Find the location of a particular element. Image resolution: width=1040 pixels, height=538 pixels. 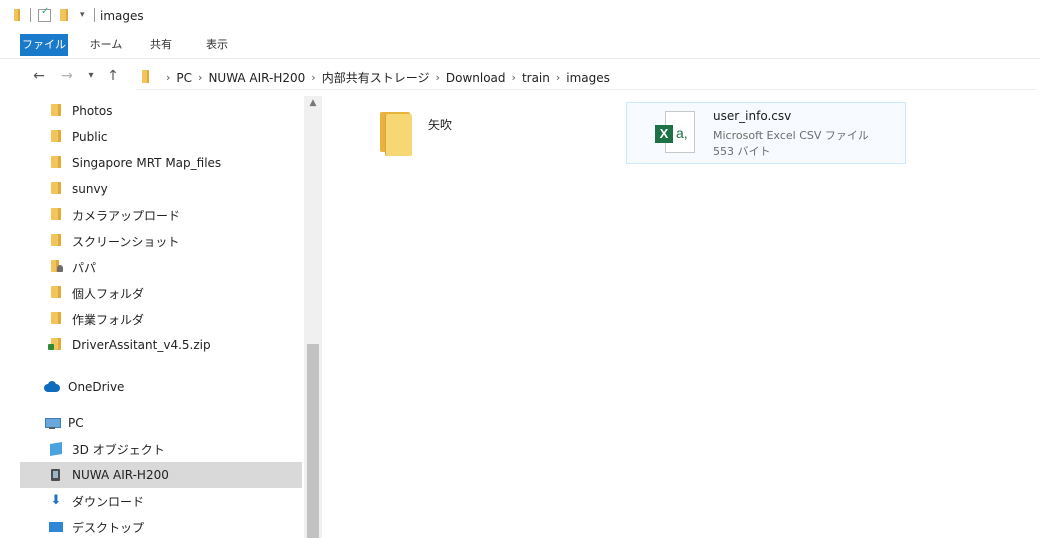

sidebar-item-label: 3D オブジェクト is located at coordinates (118, 449).